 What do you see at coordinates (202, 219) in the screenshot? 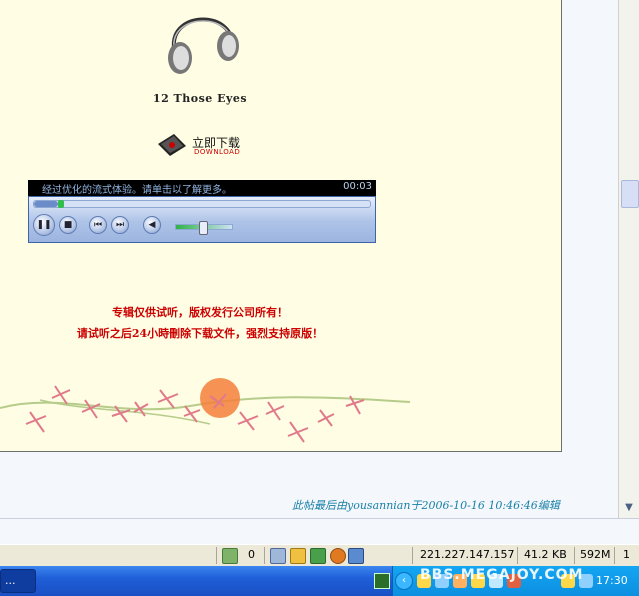
I see `player-controls: ❚❚ ■ ⏮ ⏭ ◀` at bounding box center [202, 219].